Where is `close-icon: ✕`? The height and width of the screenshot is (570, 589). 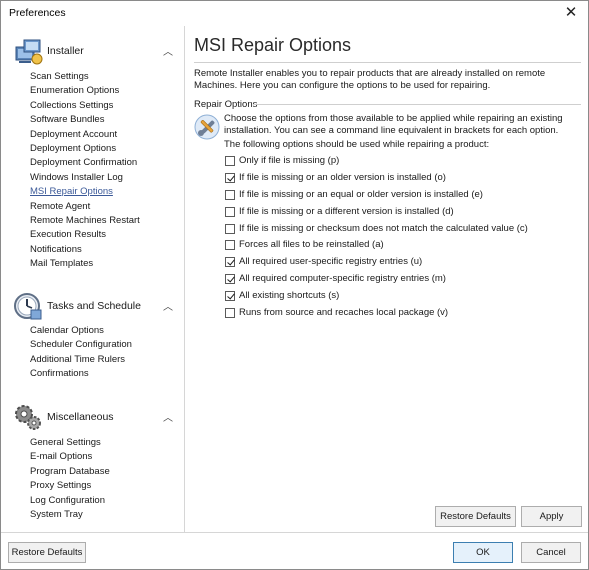
close-icon: ✕ is located at coordinates (571, 13).